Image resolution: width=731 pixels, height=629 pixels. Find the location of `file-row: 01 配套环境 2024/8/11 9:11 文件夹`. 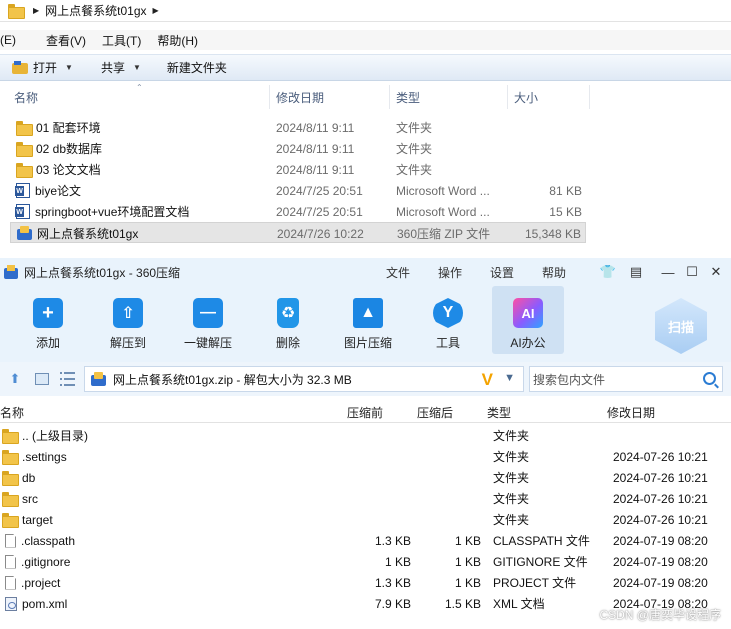

file-row: 01 配套环境 2024/8/11 9:11 文件夹 is located at coordinates (298, 127).